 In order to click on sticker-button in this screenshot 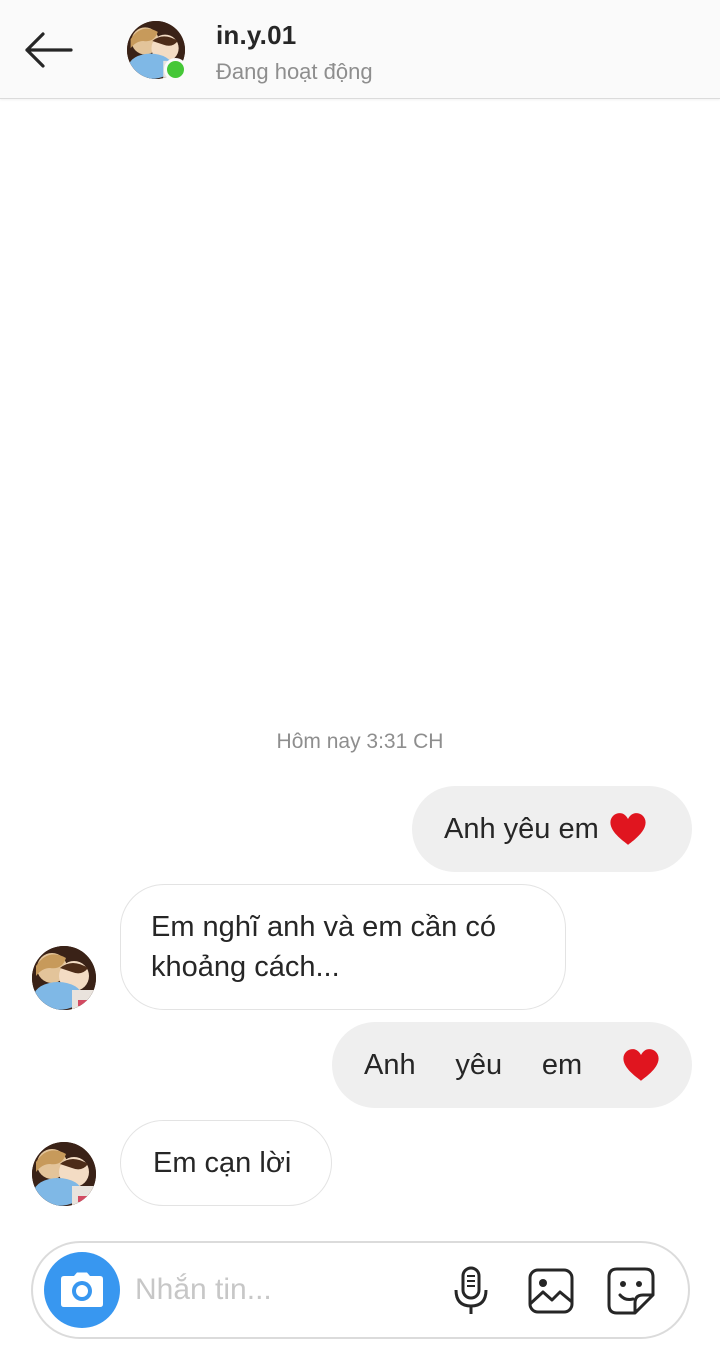, I will do `click(631, 1291)`.